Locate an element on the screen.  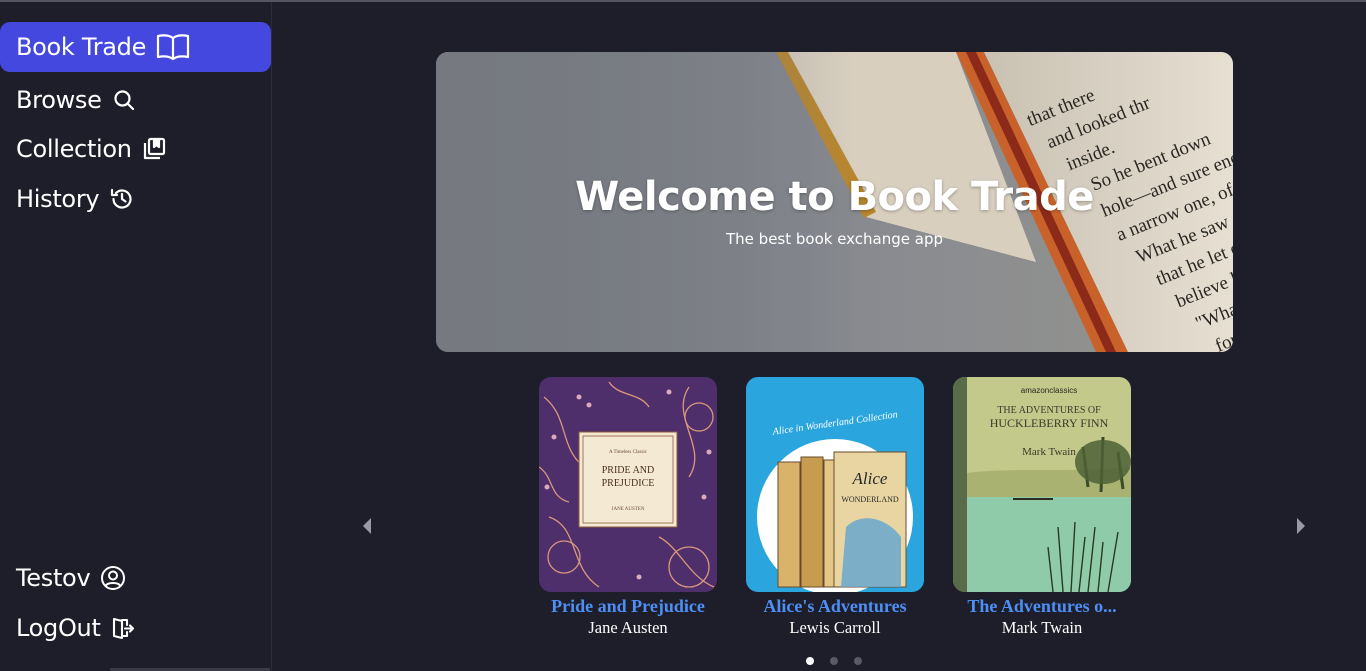
sidebar-item-user: Testov is located at coordinates (135, 578).